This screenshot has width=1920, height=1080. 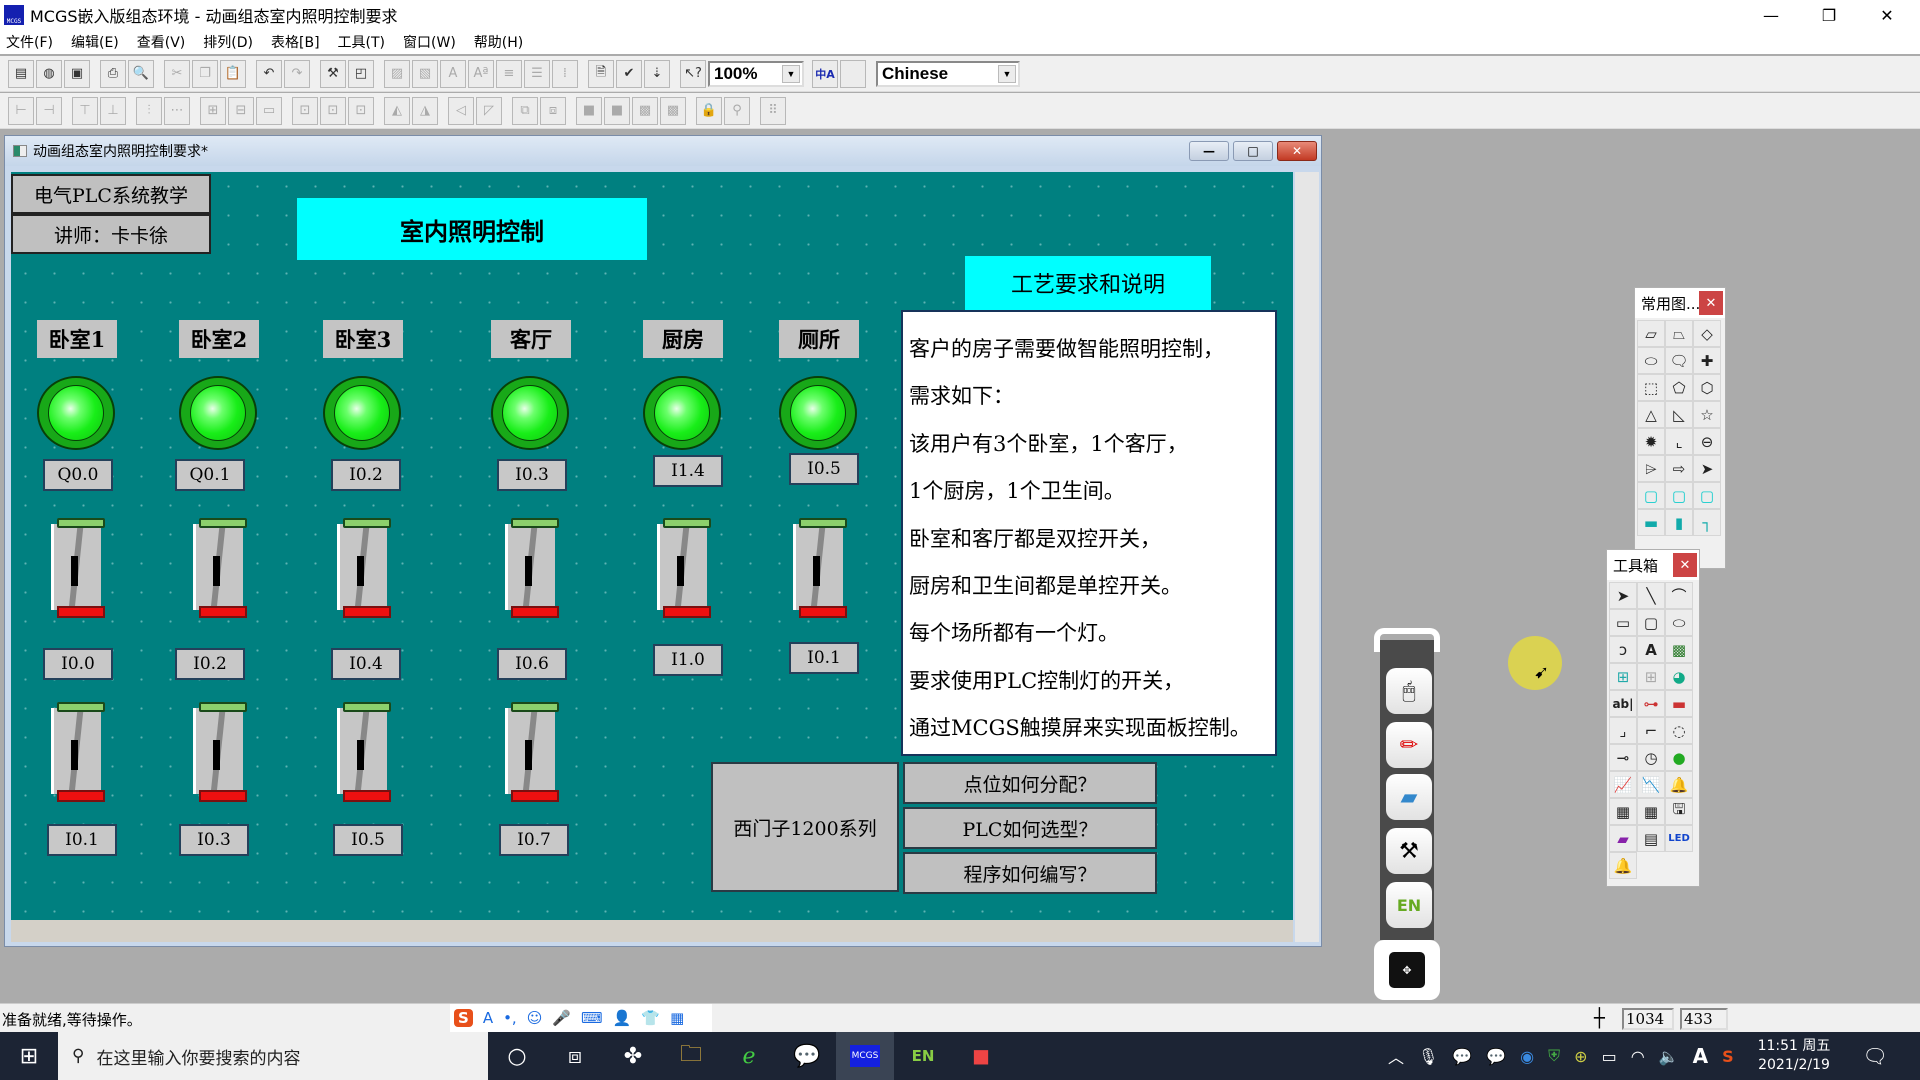 What do you see at coordinates (1580, 1056) in the screenshot?
I see `security-plus-icon: ⊕` at bounding box center [1580, 1056].